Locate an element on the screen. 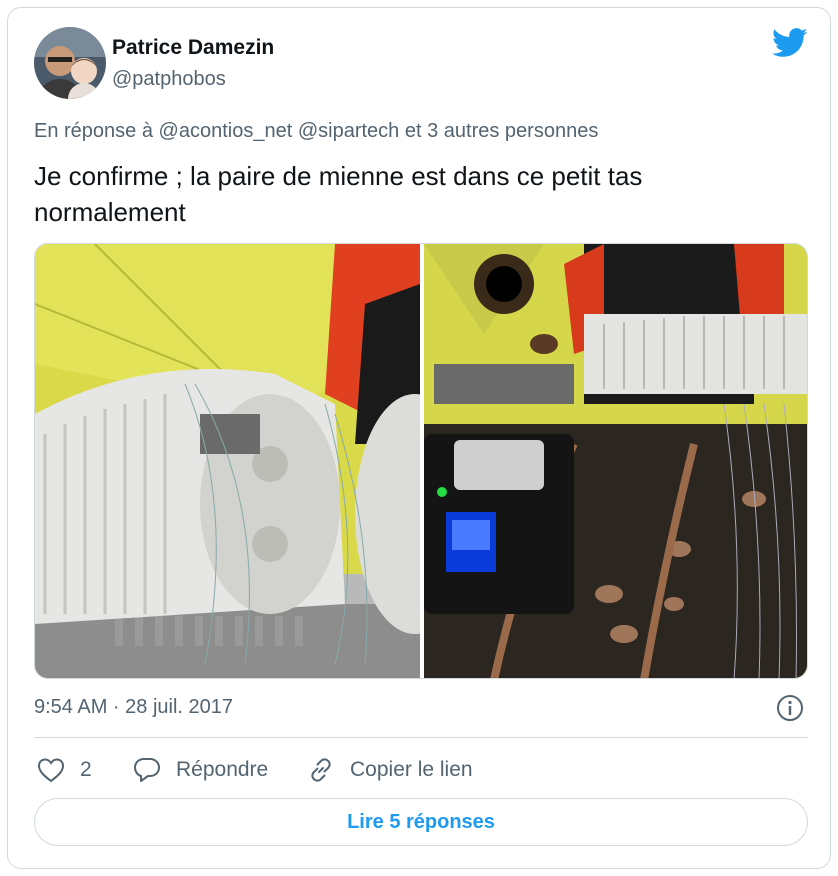  reply-suffix: et 3 autres personnes is located at coordinates (501, 131).